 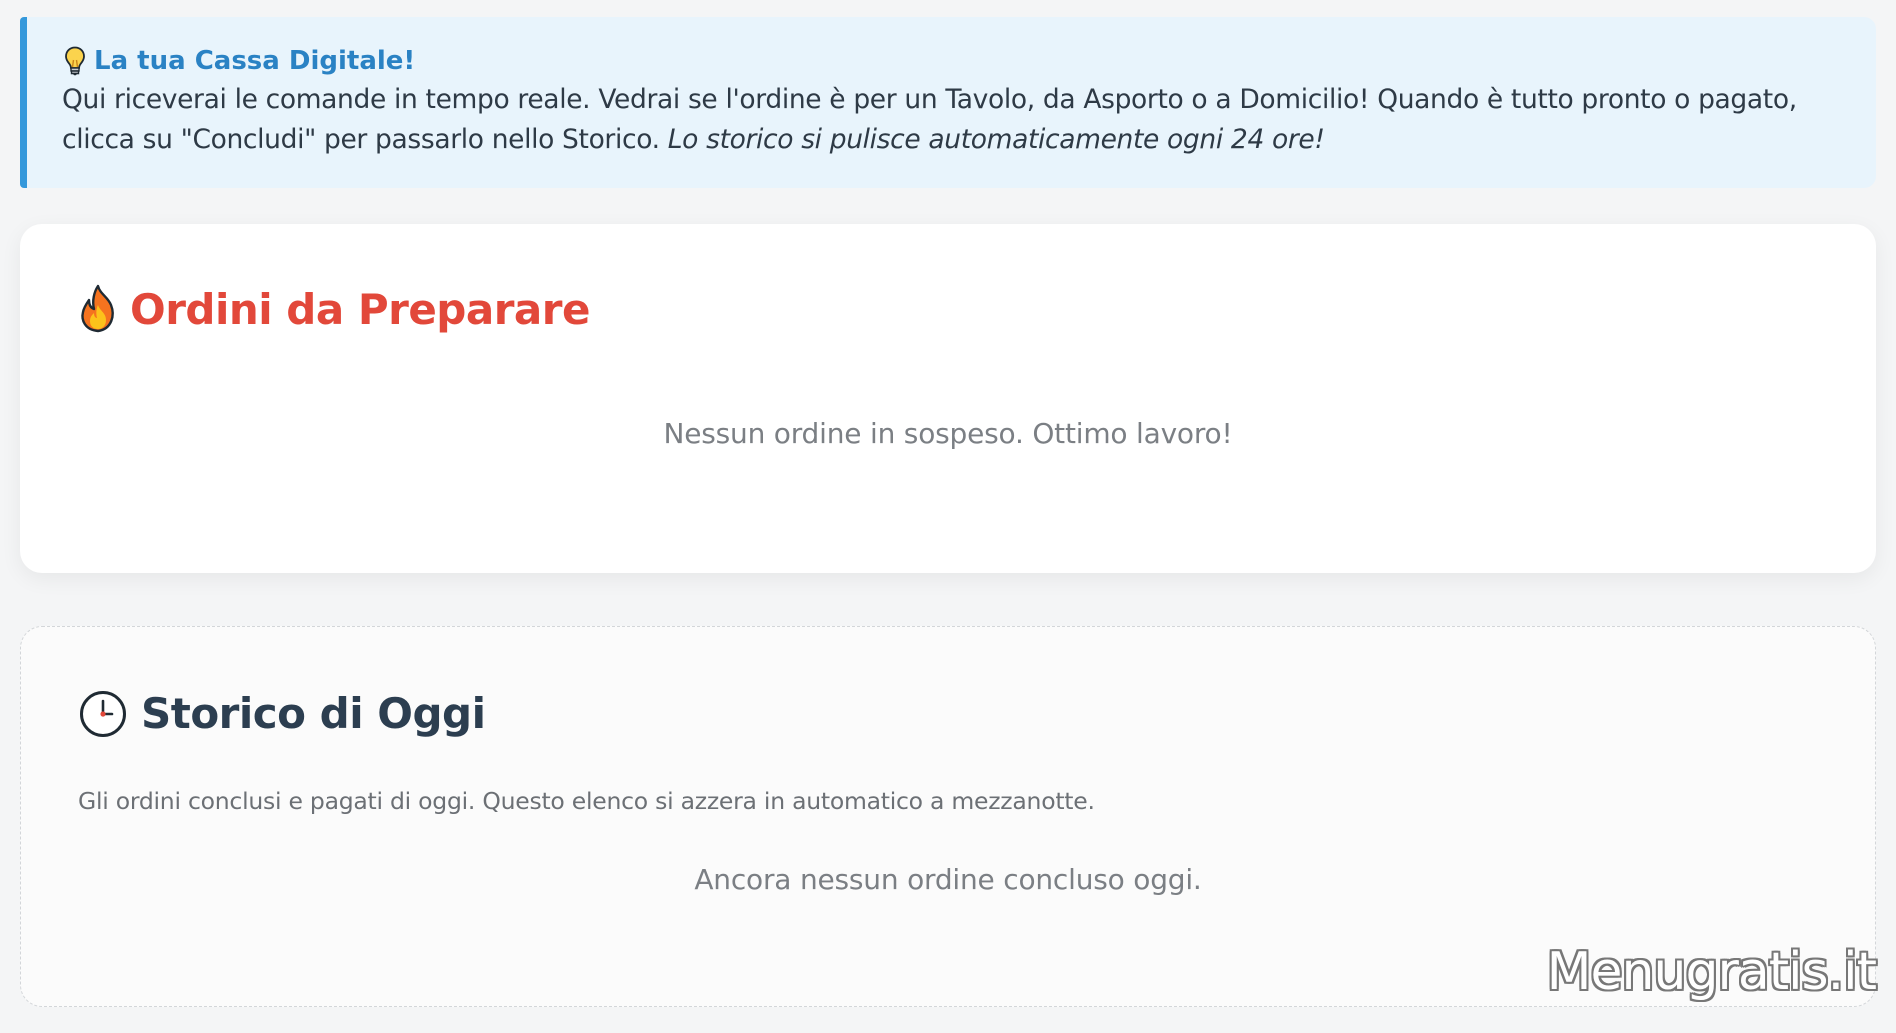 I want to click on history-header: Storico di Oggi, so click(x=282, y=713).